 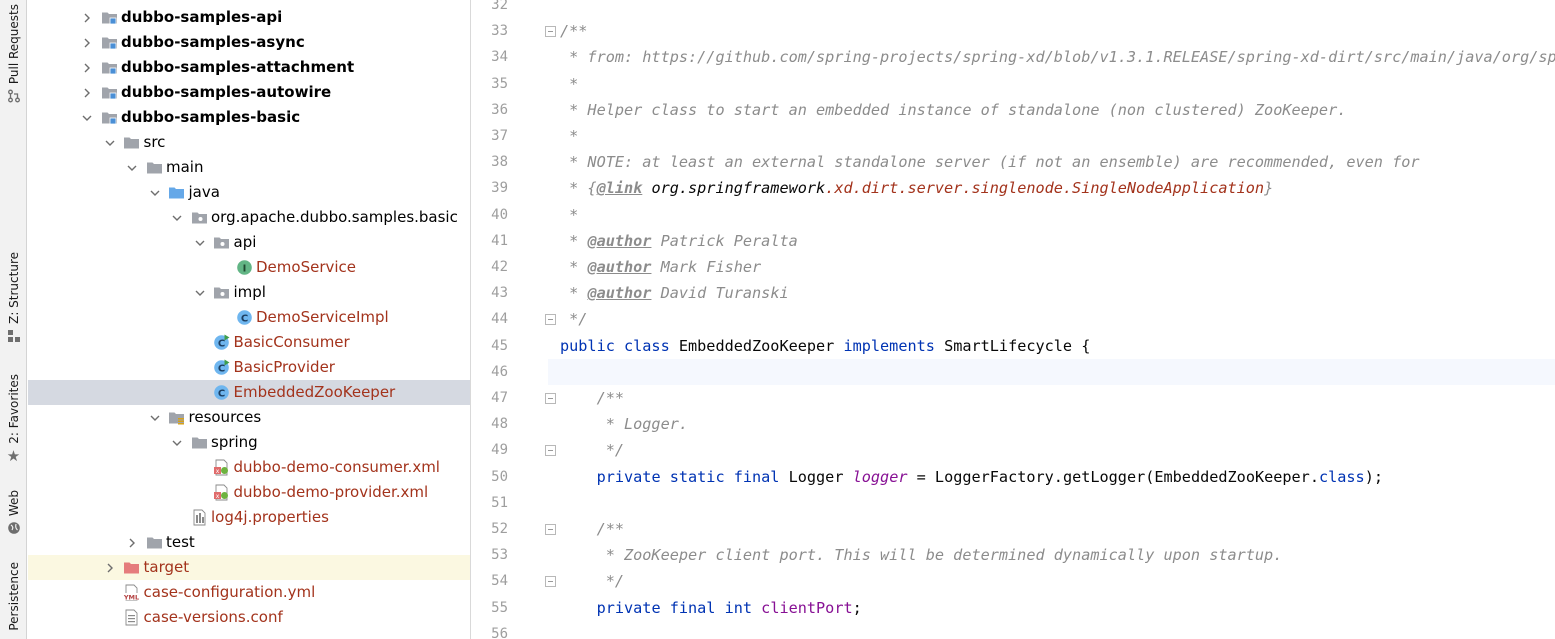 What do you see at coordinates (13, 503) in the screenshot?
I see `web-label: Web` at bounding box center [13, 503].